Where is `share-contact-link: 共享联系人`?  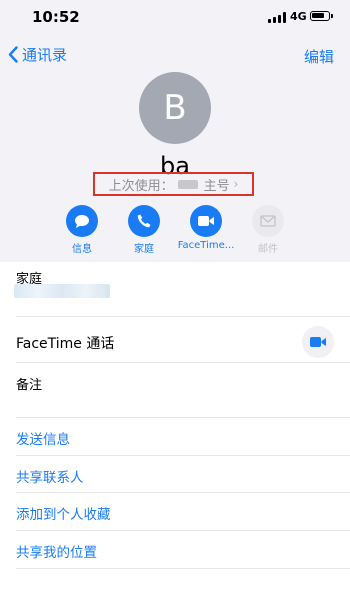
share-contact-link: 共享联系人 is located at coordinates (50, 476).